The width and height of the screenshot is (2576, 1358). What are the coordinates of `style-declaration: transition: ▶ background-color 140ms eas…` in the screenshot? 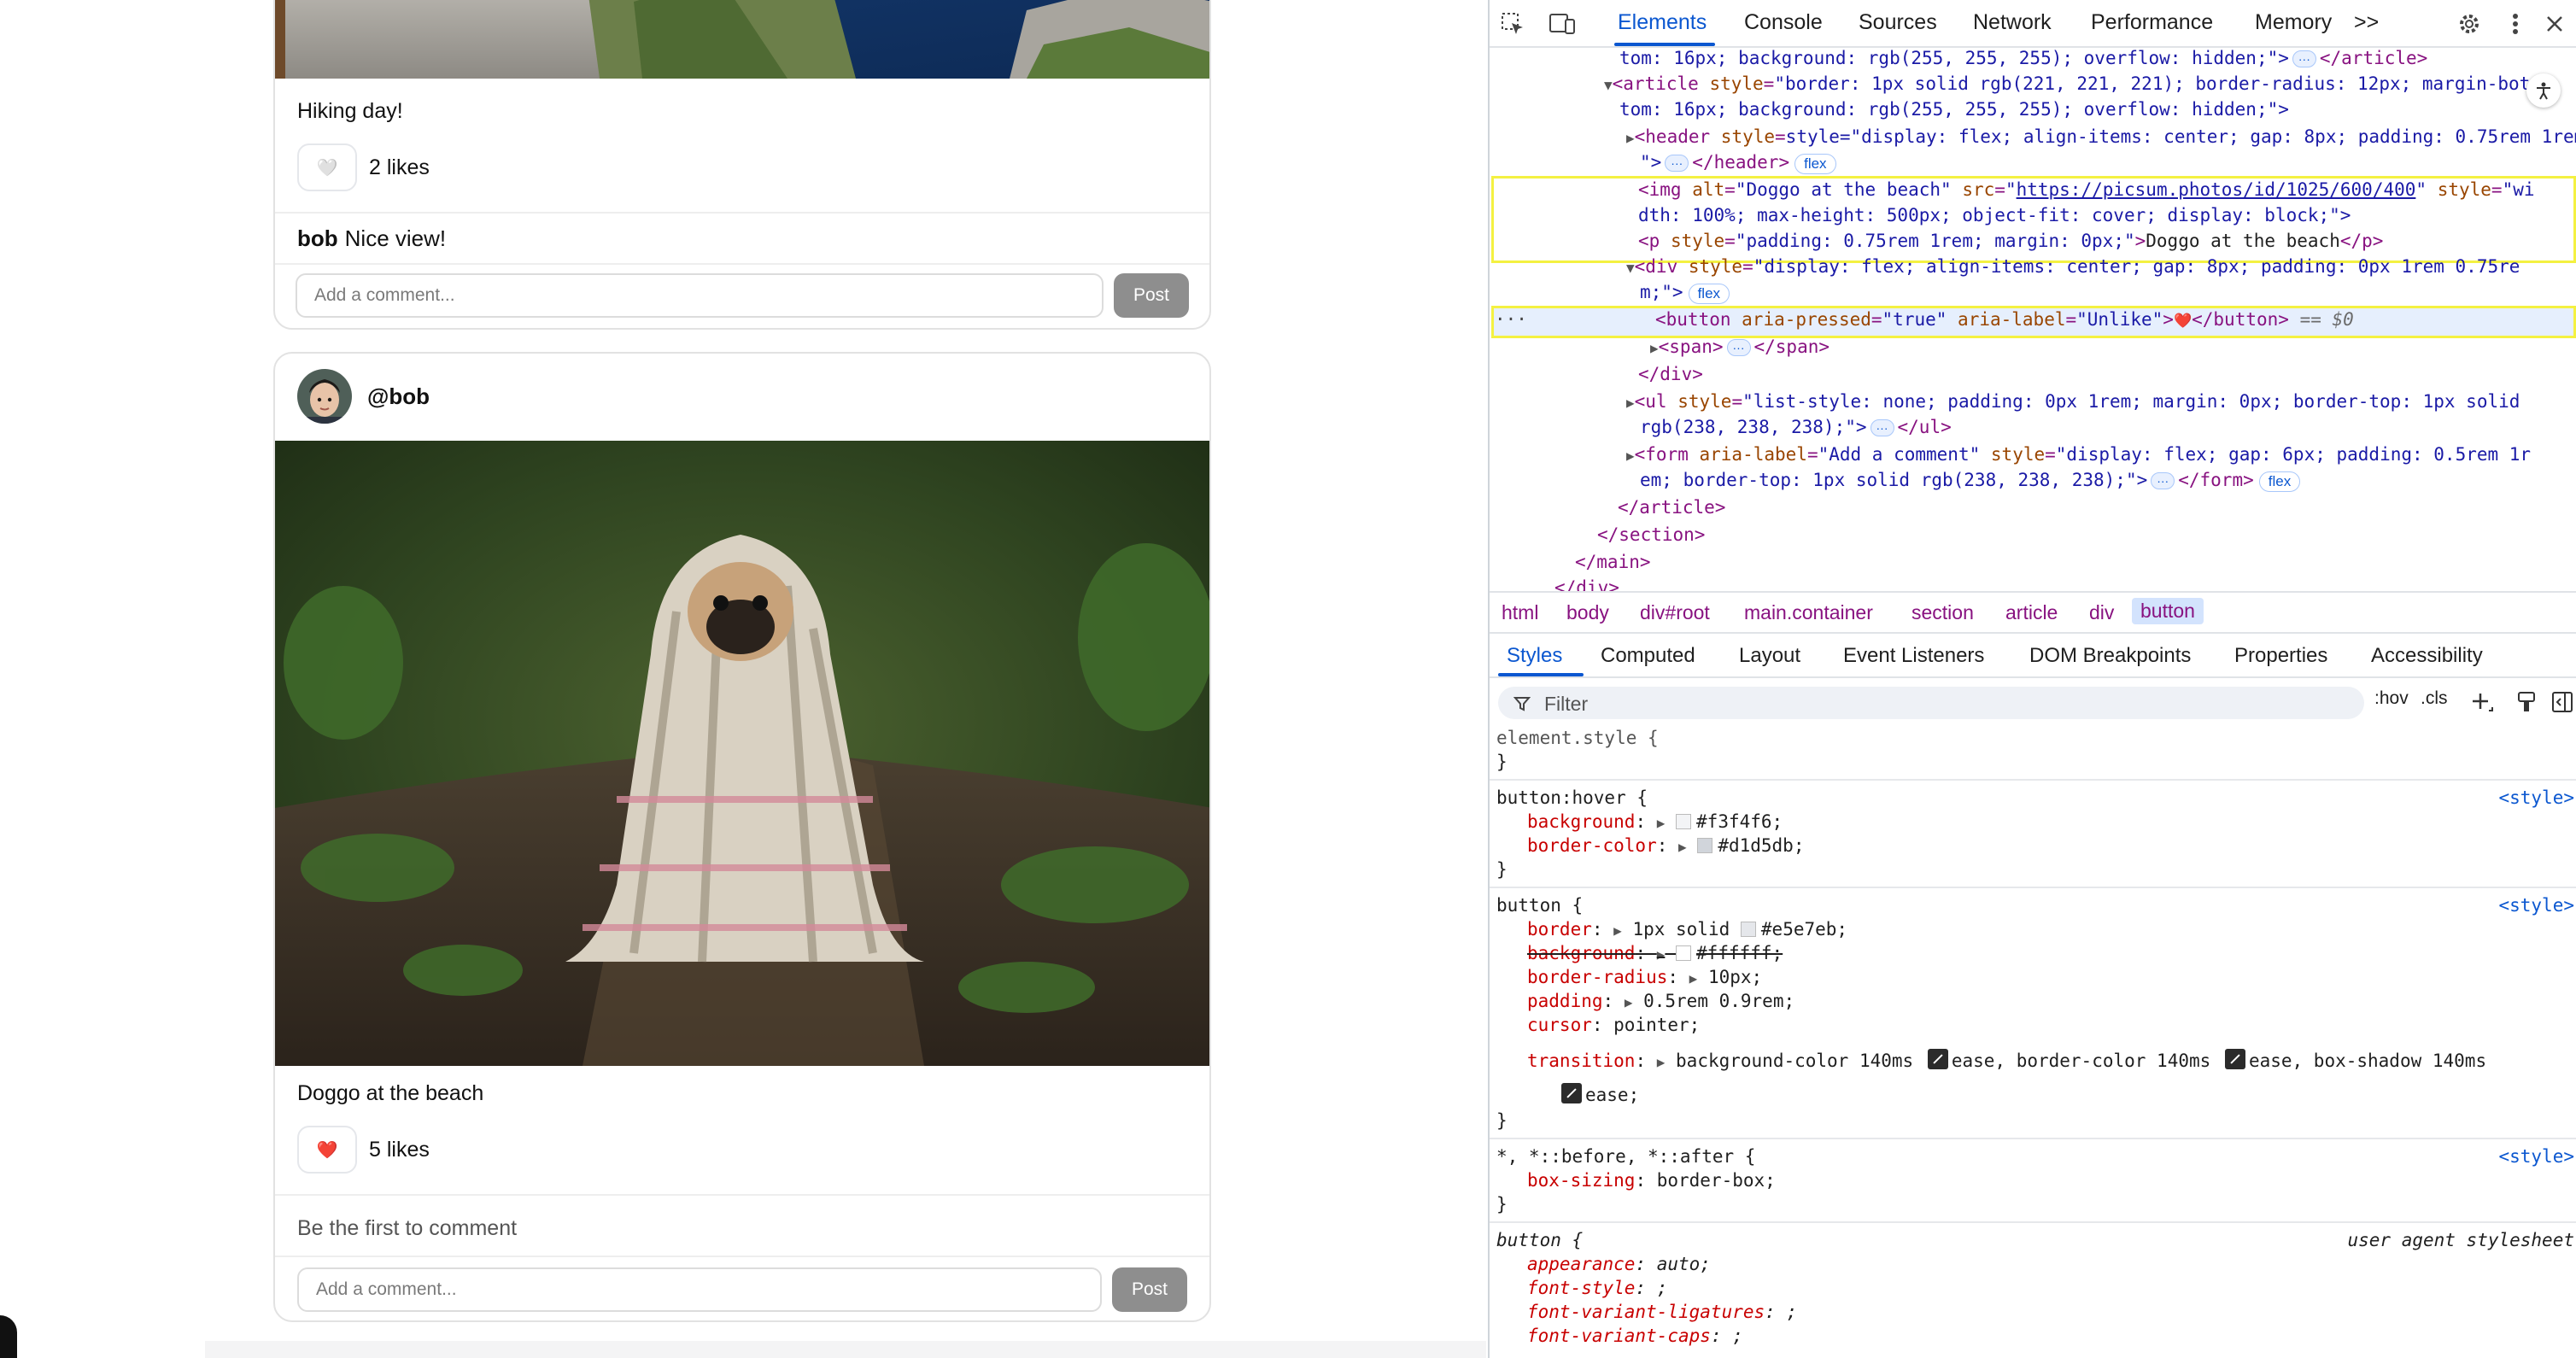 It's located at (2006, 1060).